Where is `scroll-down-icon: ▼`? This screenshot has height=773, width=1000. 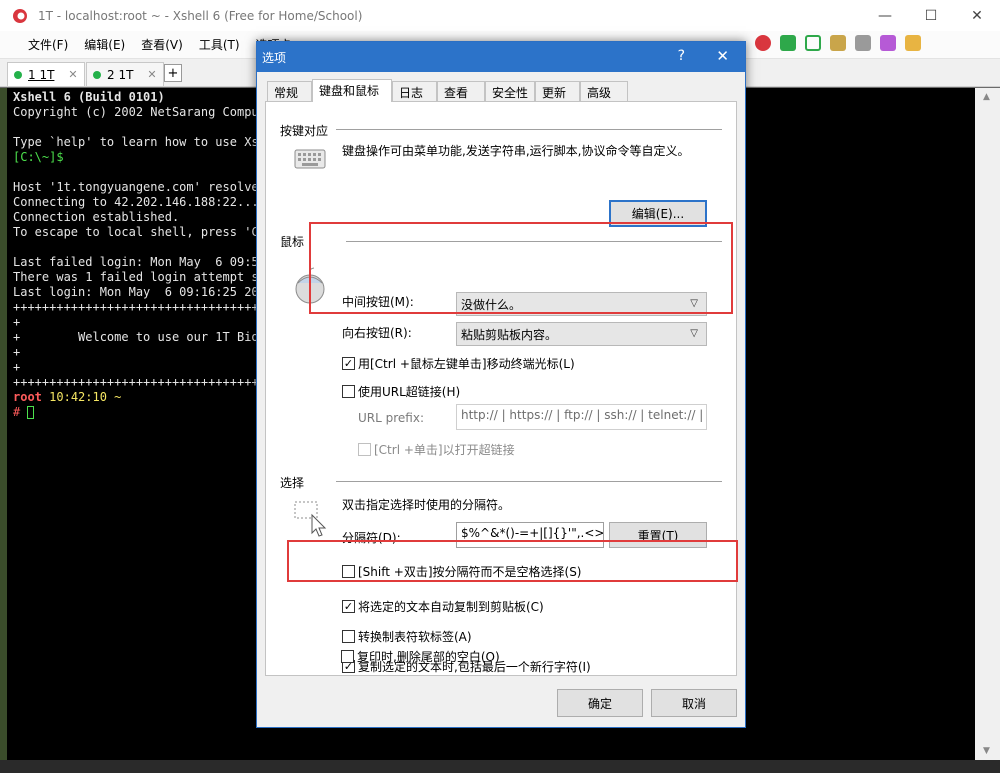
scroll-down-icon: ▼ is located at coordinates (986, 751).